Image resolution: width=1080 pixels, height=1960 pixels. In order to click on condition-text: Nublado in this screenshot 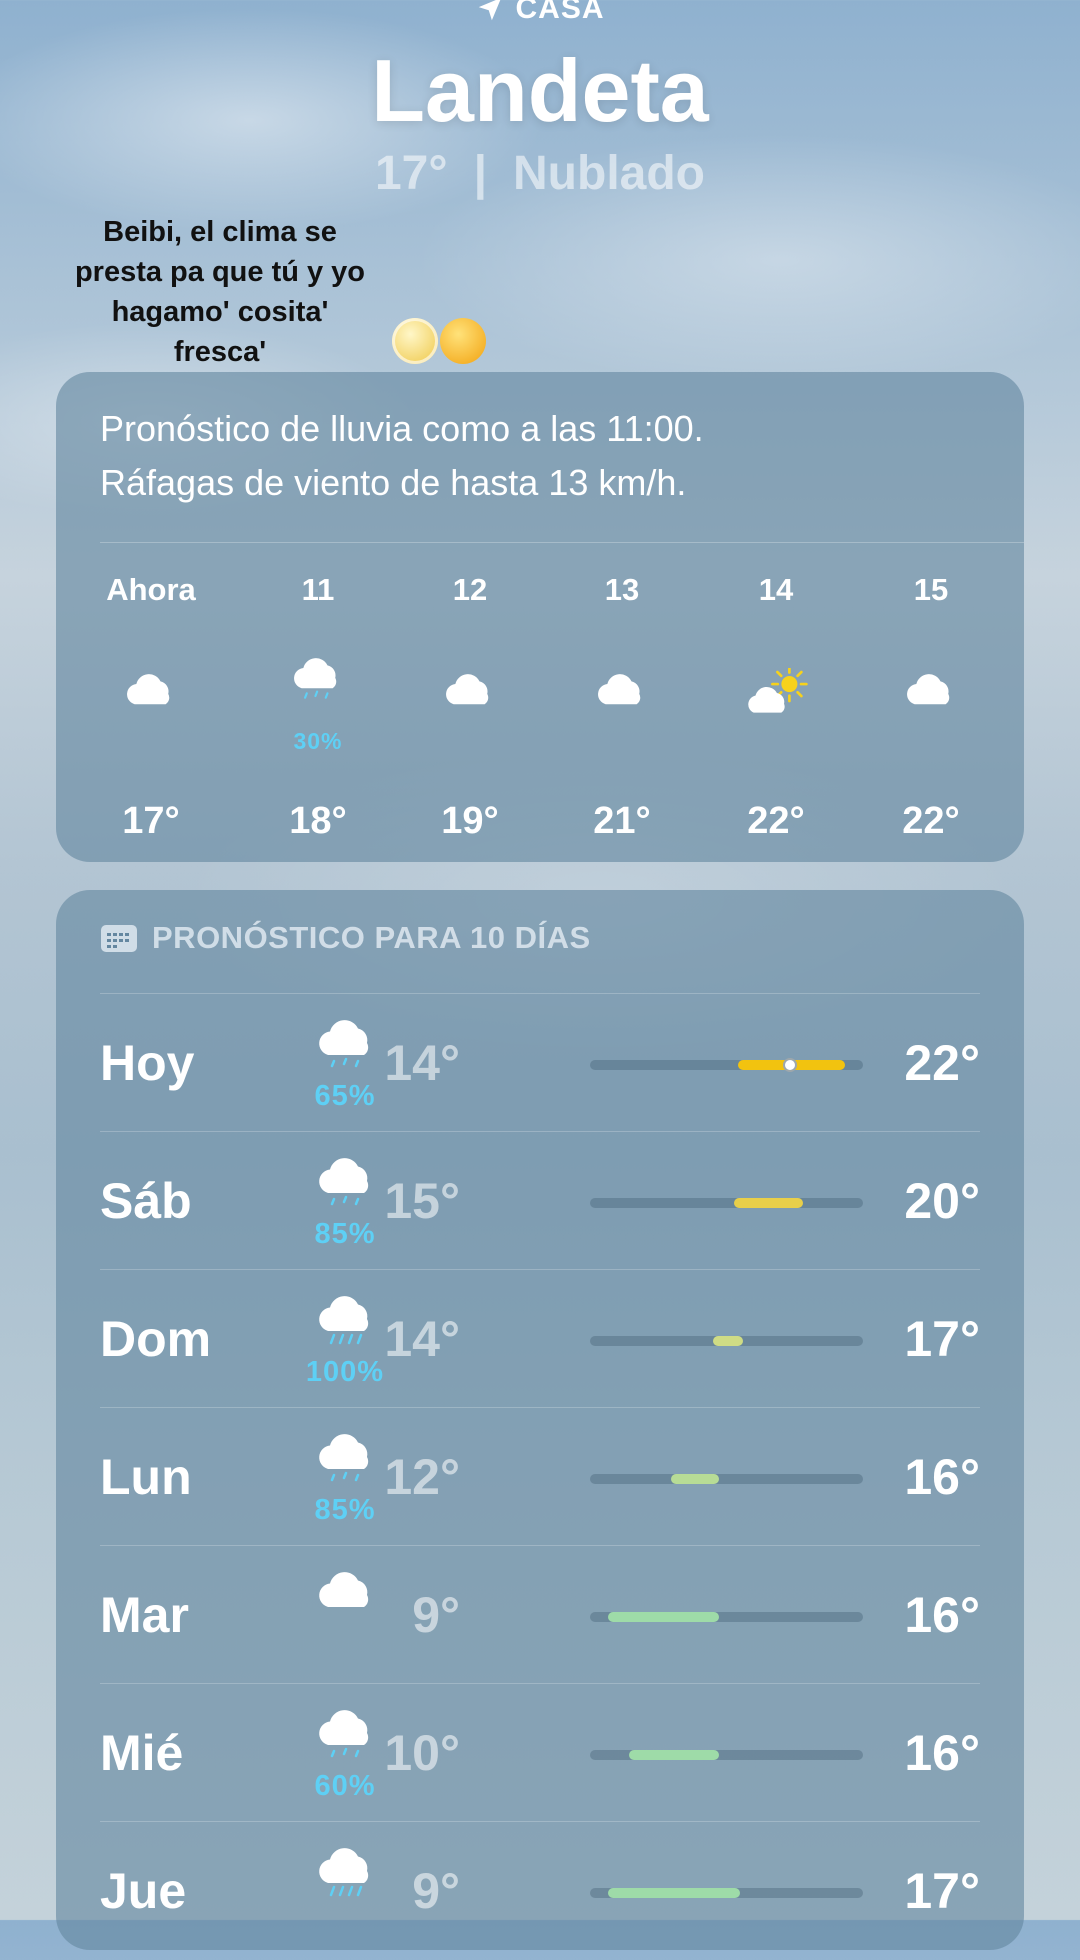, I will do `click(609, 173)`.